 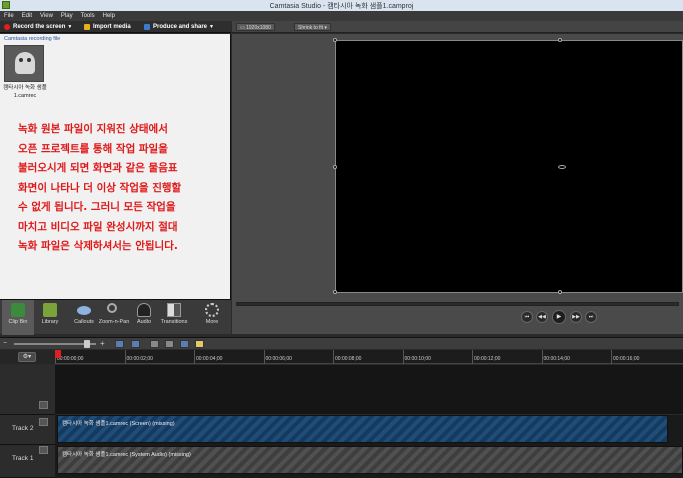 I want to click on zoom-fit-value: Shrink to fit, so click(x=311, y=28).